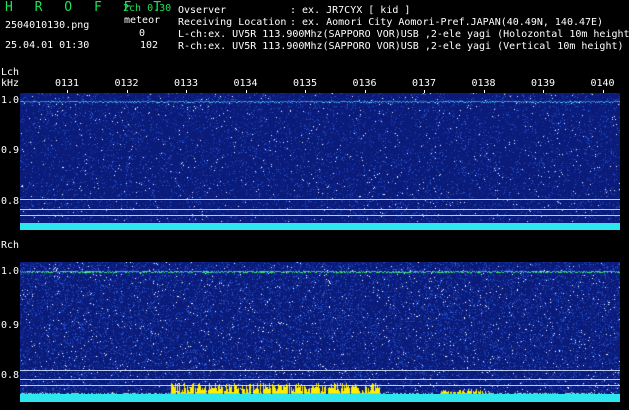 This screenshot has width=629, height=410. What do you see at coordinates (424, 83) in the screenshot?
I see `time-tick-label: 0137` at bounding box center [424, 83].